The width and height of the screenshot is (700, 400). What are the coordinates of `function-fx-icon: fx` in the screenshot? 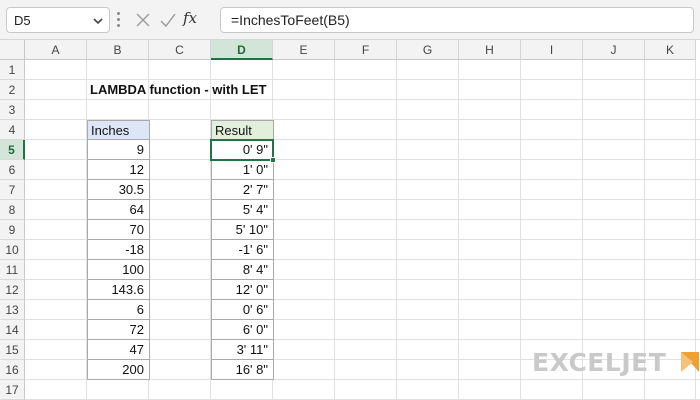 It's located at (190, 18).